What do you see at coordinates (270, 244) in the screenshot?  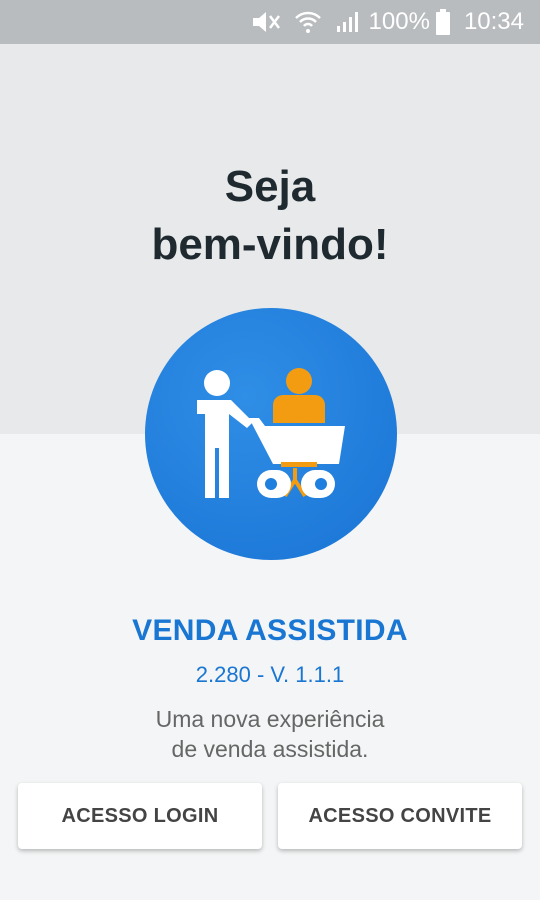 I see `welcome-line-2: bem-vindo!` at bounding box center [270, 244].